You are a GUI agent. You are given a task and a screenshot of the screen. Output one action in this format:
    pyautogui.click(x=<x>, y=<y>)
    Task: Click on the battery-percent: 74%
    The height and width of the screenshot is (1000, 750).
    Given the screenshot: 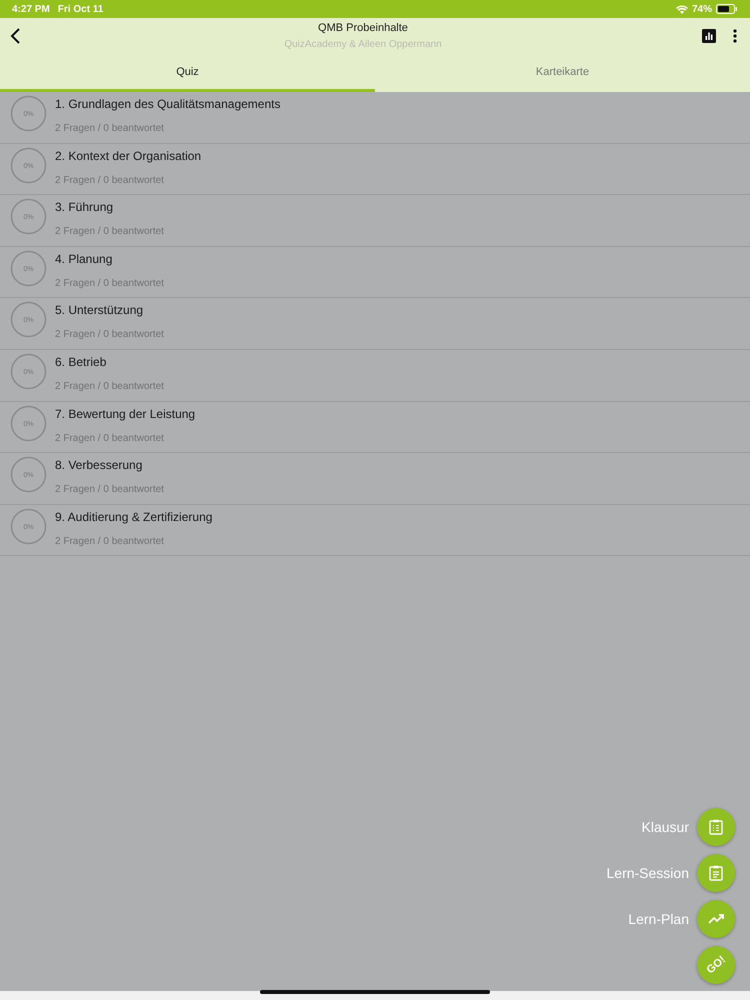 What is the action you would take?
    pyautogui.click(x=702, y=9)
    